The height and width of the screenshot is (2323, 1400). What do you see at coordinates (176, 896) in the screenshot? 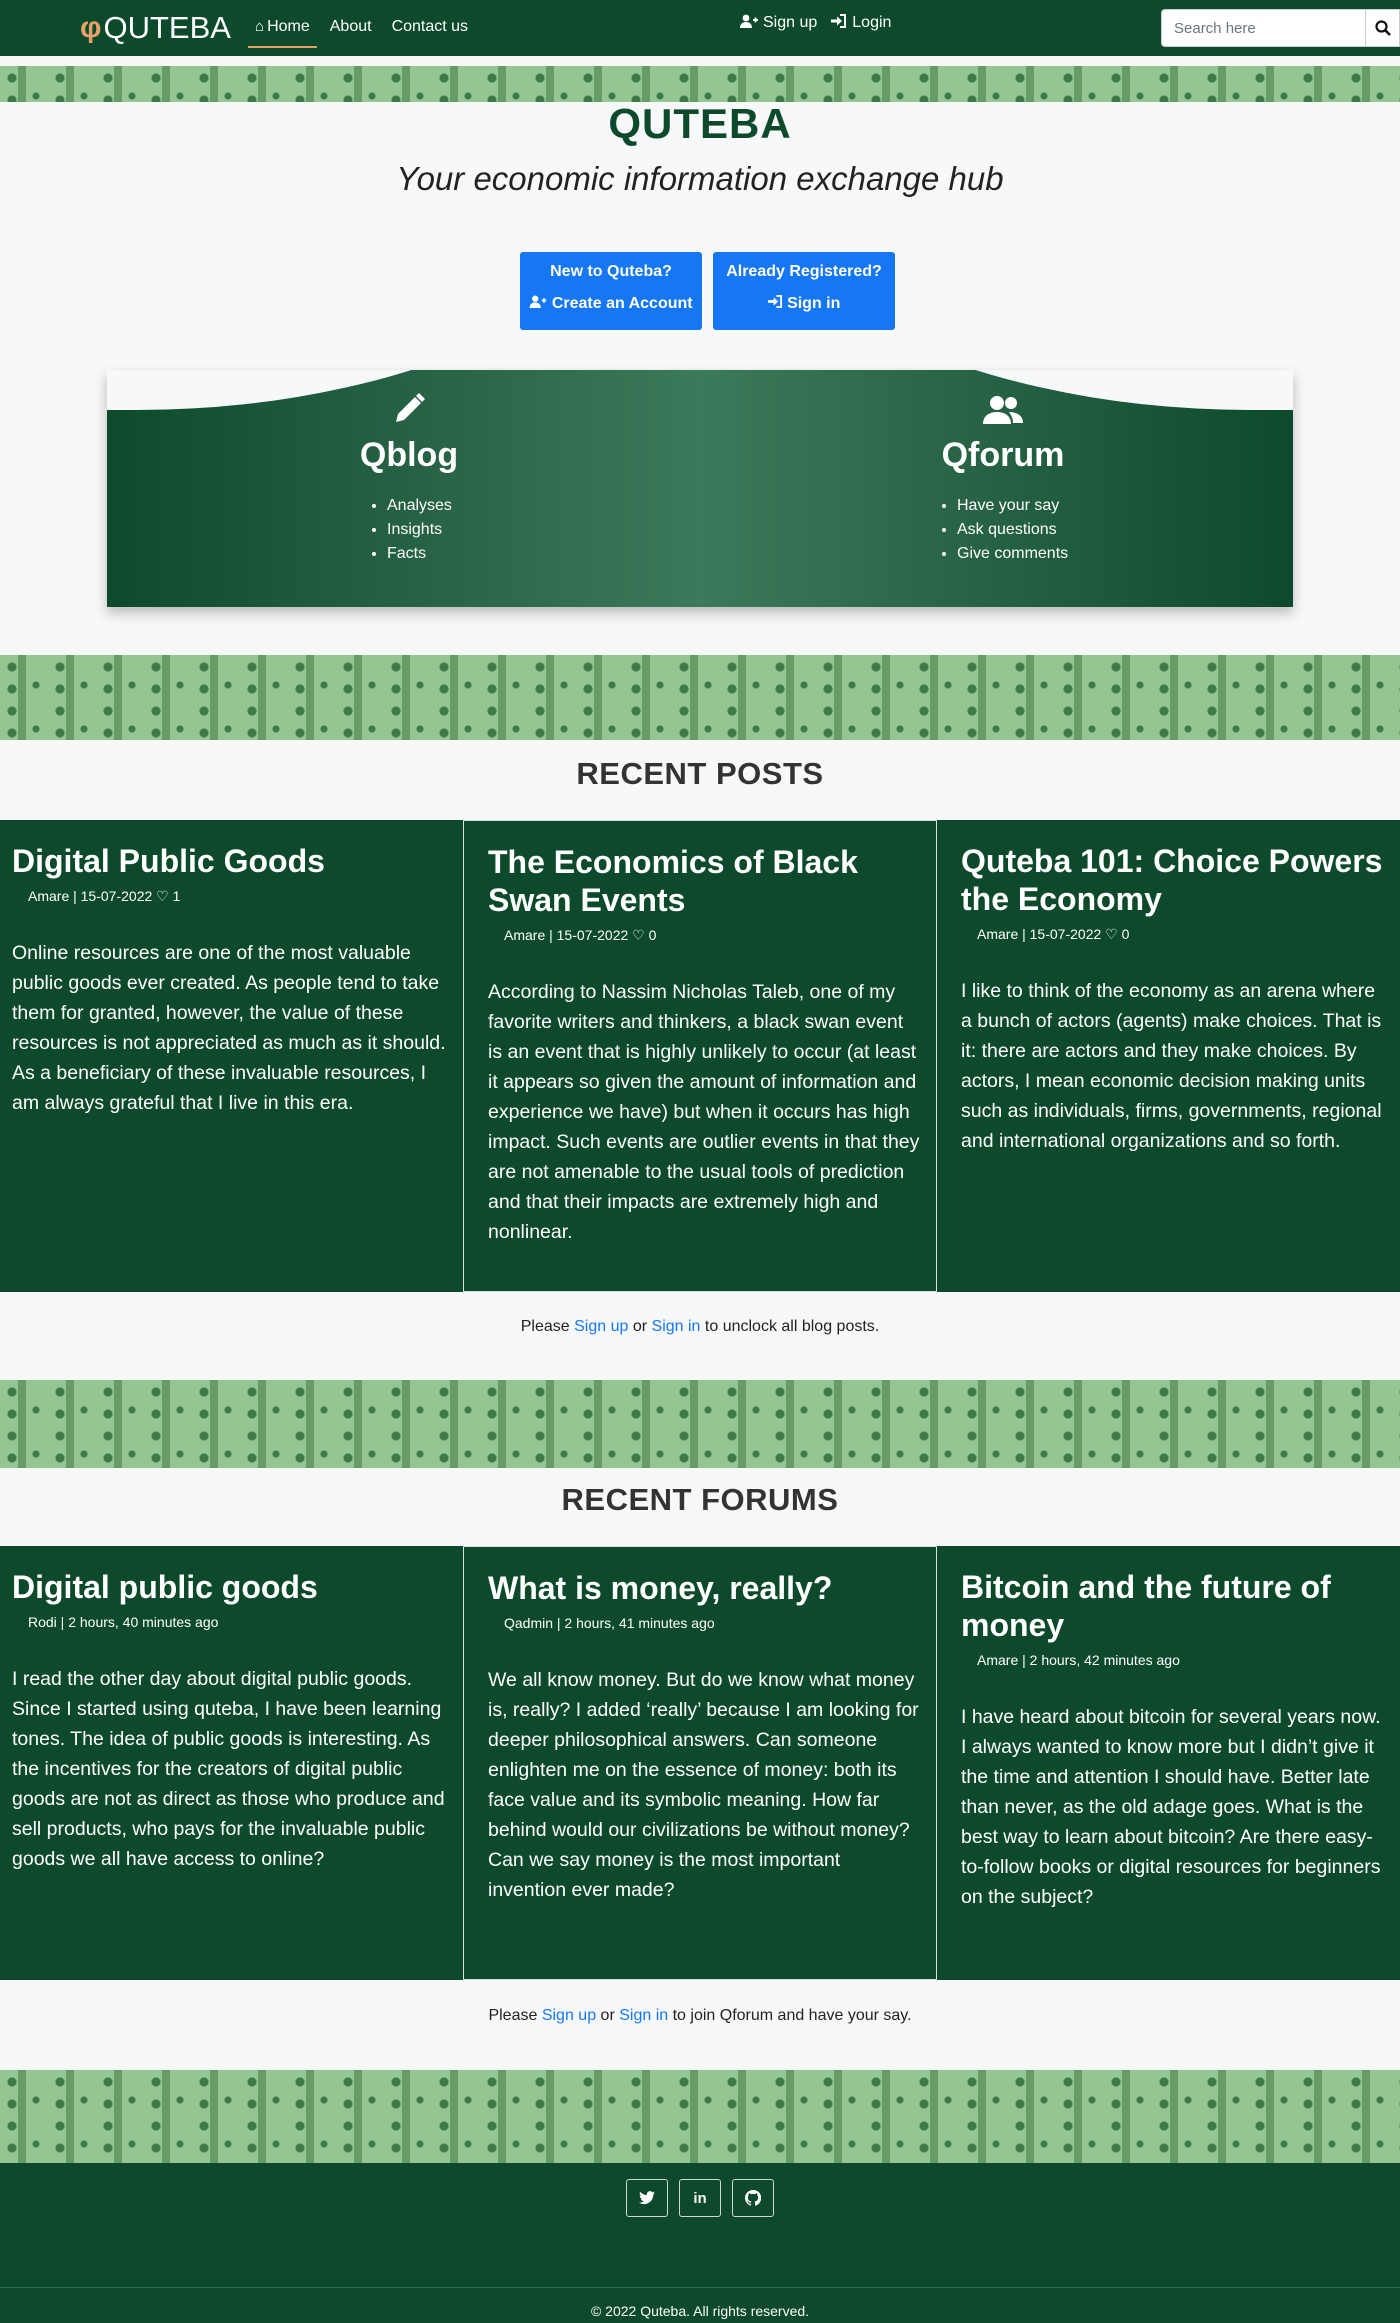
I see `post-likes: 1` at bounding box center [176, 896].